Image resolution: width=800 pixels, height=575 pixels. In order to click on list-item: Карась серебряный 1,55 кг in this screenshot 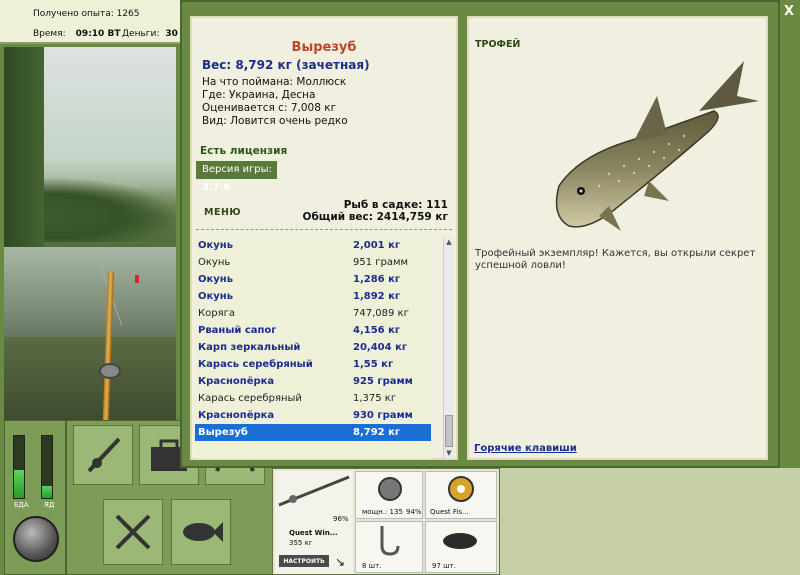, I will do `click(313, 364)`.